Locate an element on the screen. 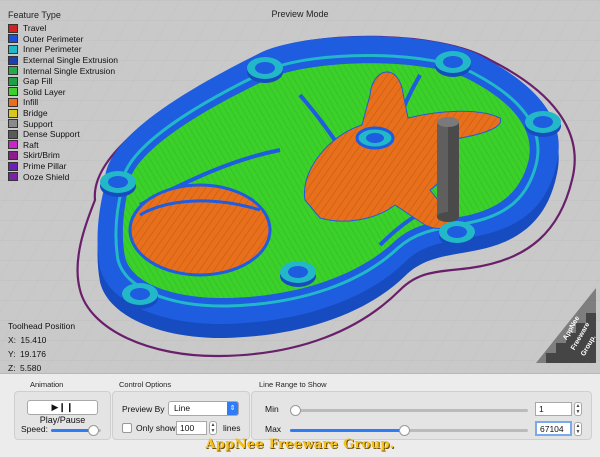  legend-item: External Single Extrusion is located at coordinates (63, 60).